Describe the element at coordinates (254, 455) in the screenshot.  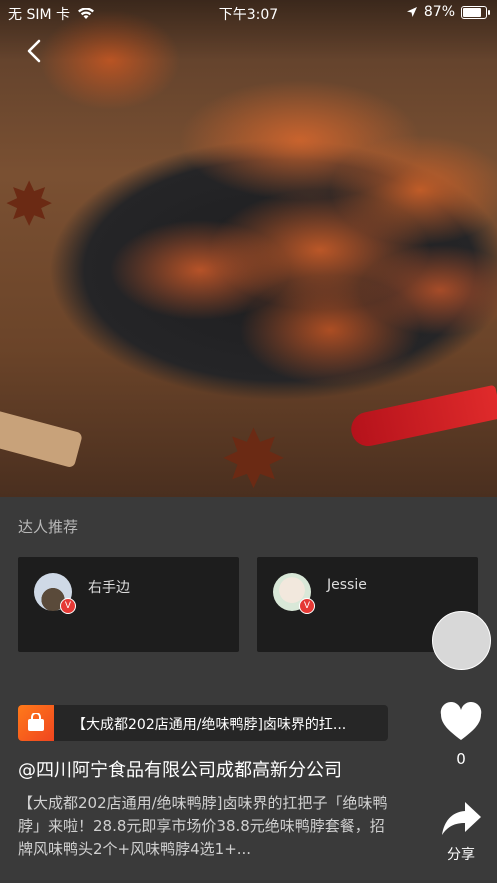
I see `star-anise-decoration-2: ✸` at that location.